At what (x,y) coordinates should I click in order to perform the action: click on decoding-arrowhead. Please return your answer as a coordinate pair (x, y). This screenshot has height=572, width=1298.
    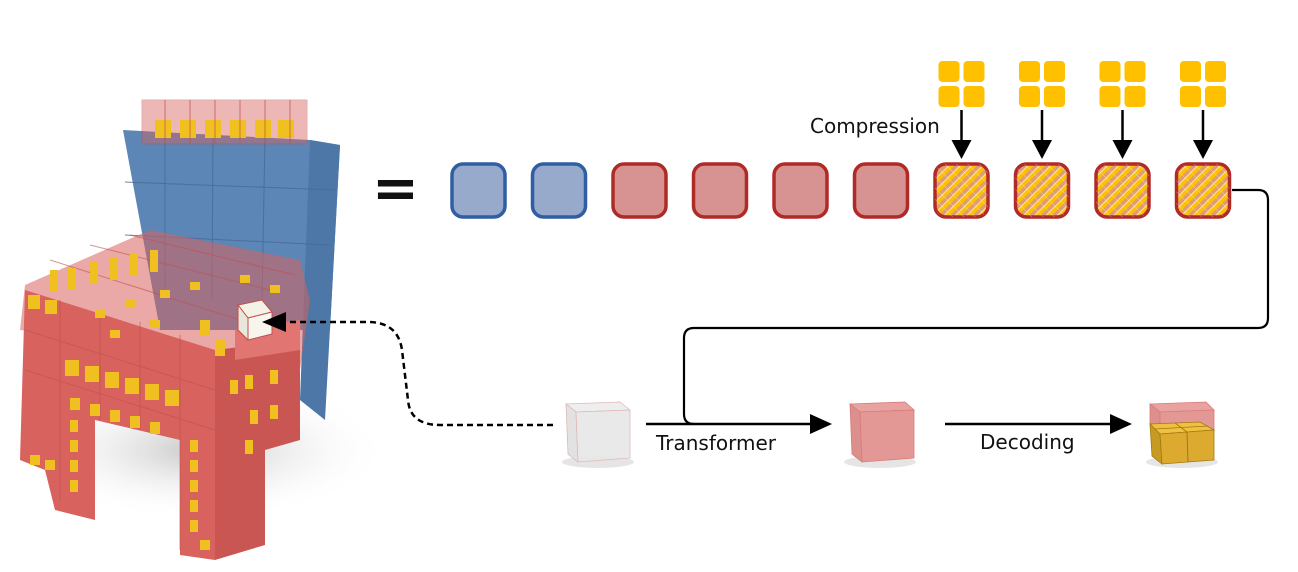
    Looking at the image, I should click on (1121, 424).